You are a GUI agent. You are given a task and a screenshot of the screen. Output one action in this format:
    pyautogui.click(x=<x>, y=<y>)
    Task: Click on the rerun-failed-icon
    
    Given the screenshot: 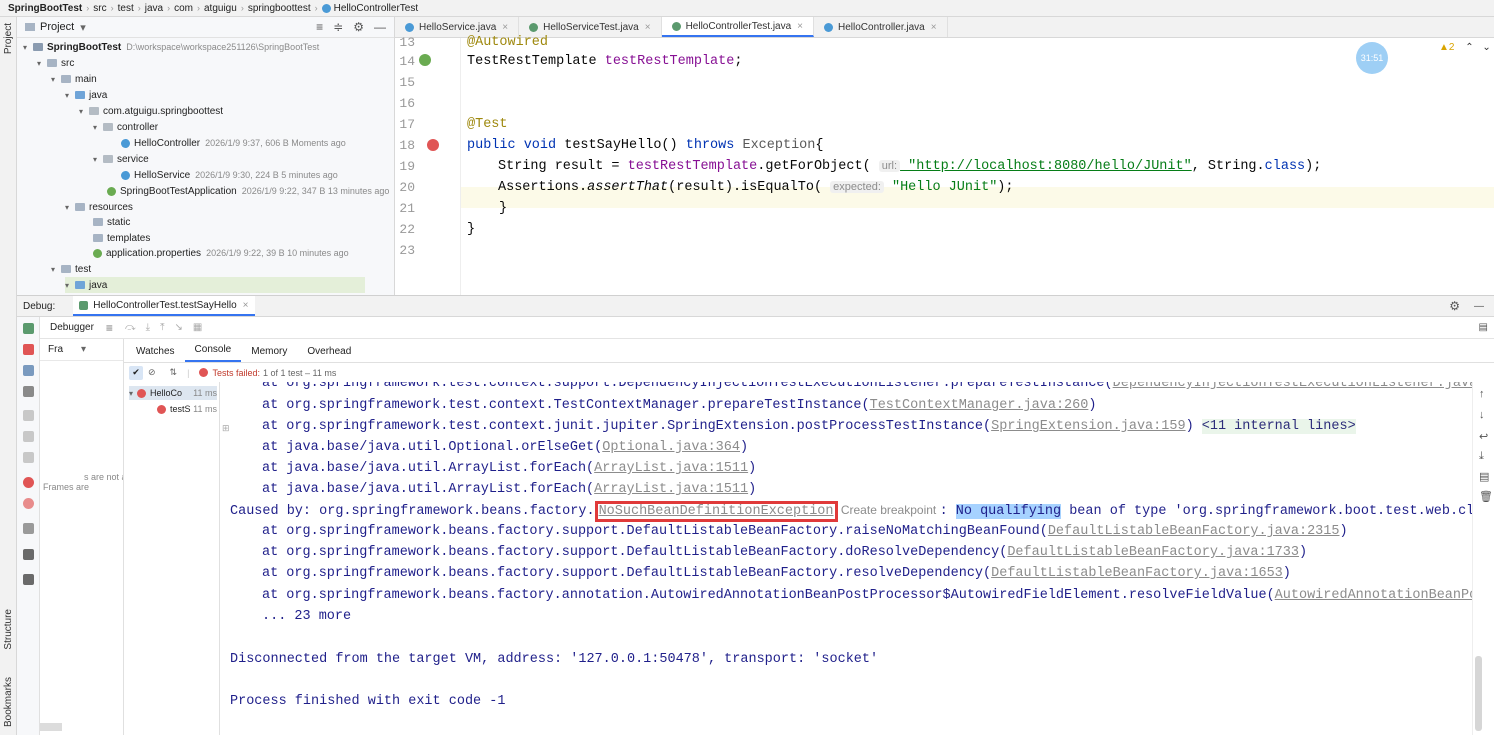 What is the action you would take?
    pyautogui.click(x=28, y=349)
    